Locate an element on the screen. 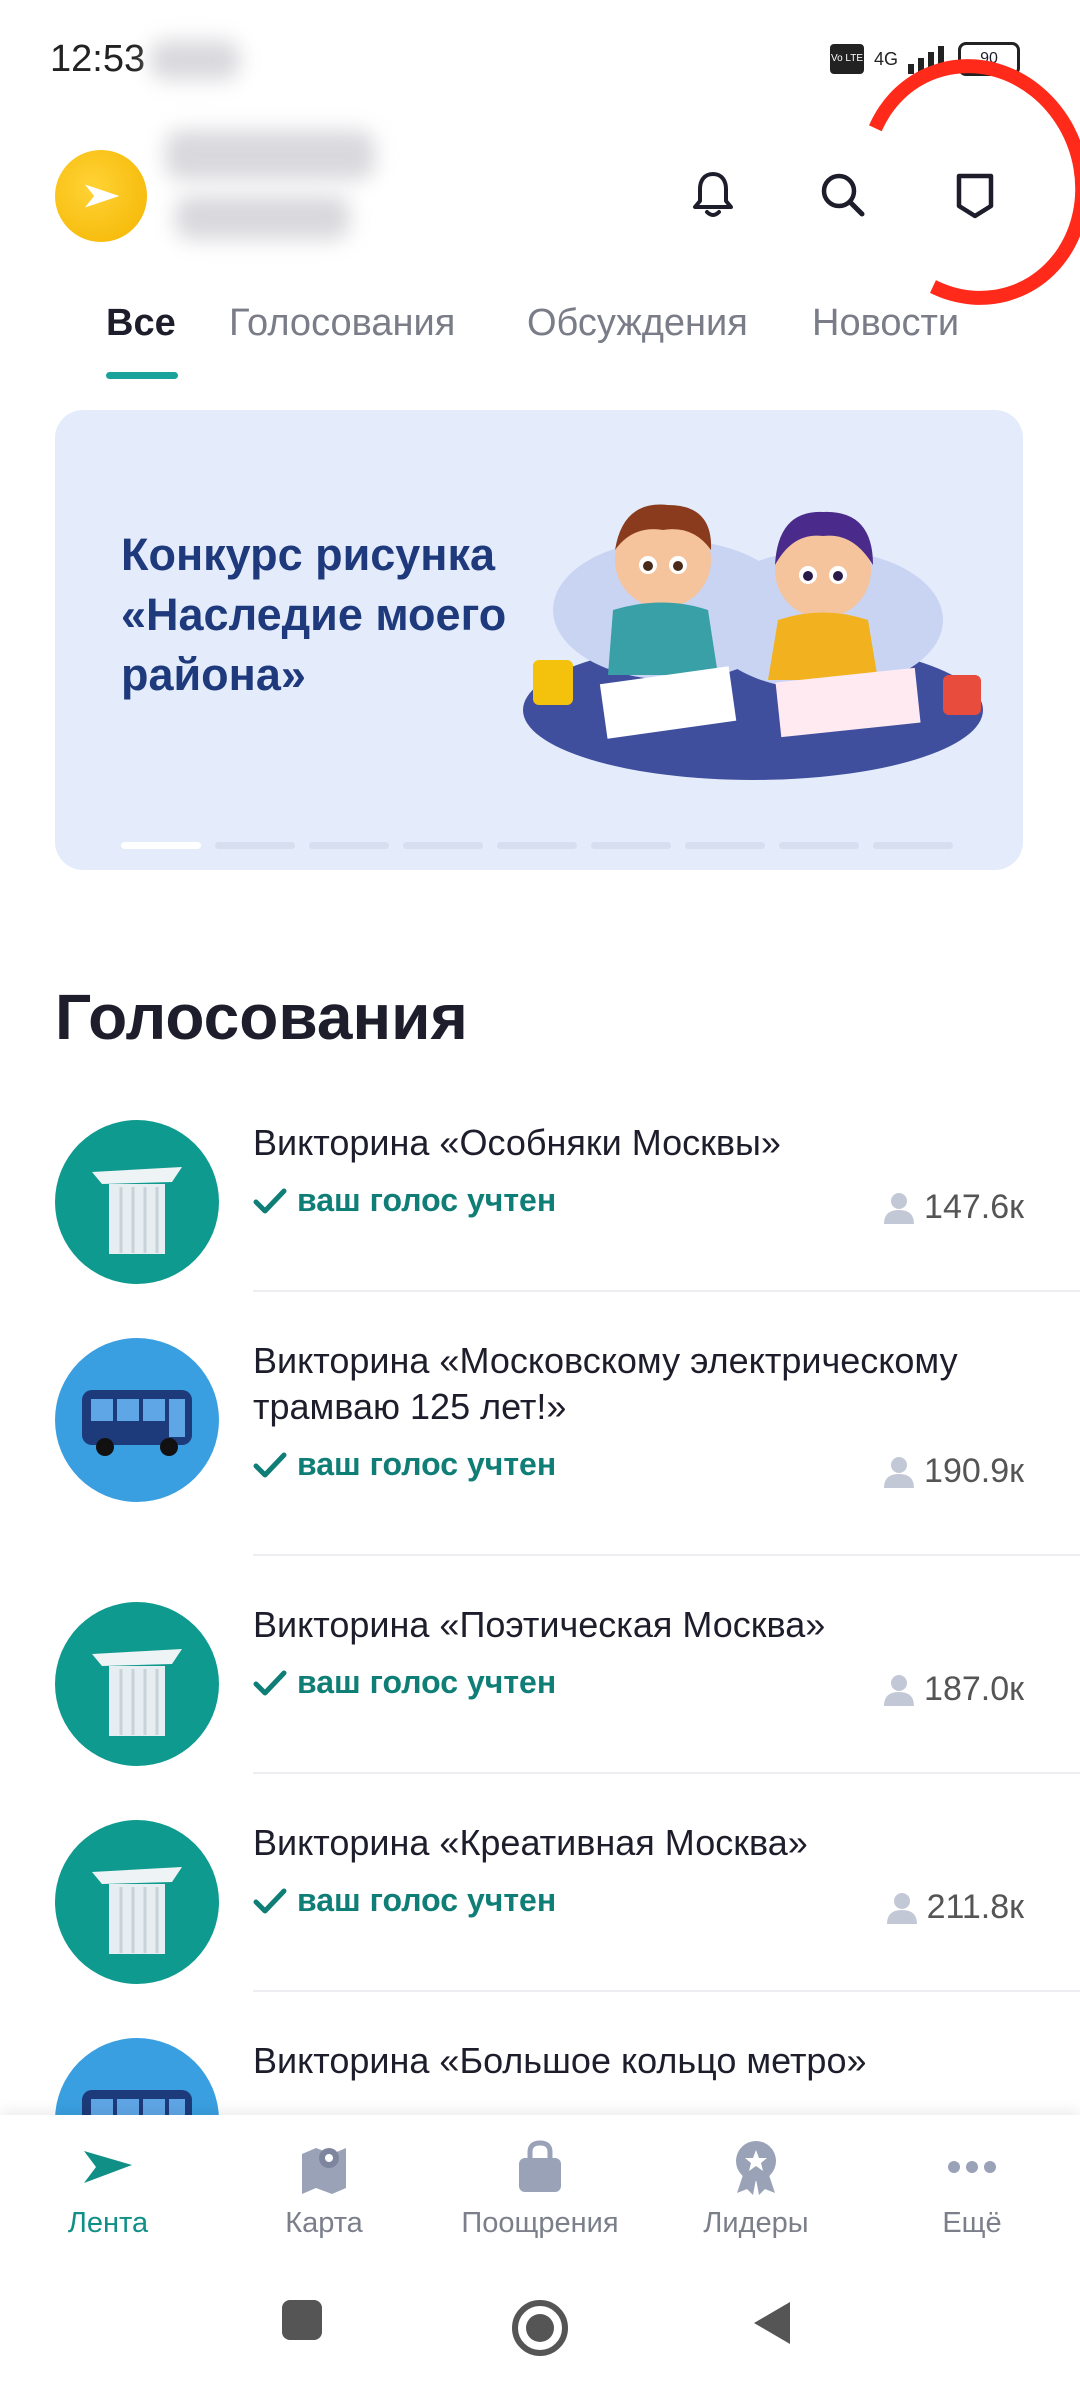 The height and width of the screenshot is (2400, 1080). back-button is located at coordinates (772, 2323).